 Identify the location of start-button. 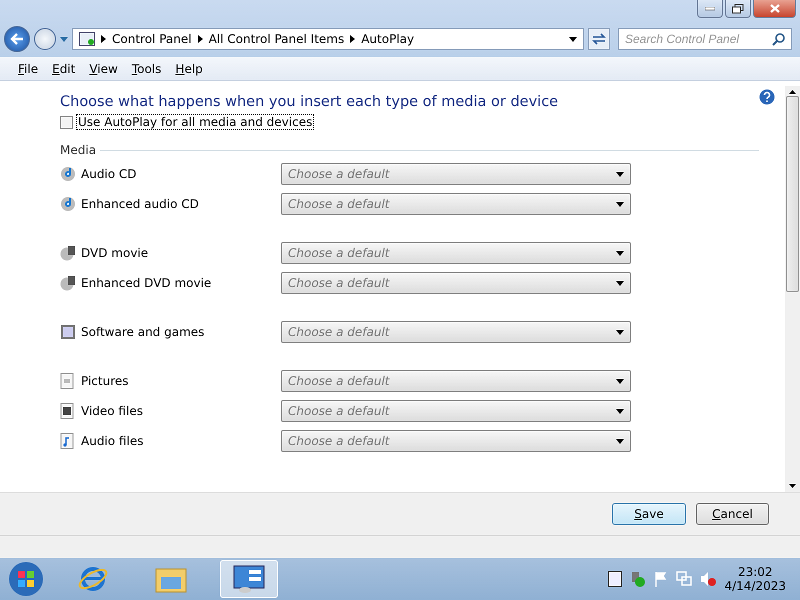
(26, 579).